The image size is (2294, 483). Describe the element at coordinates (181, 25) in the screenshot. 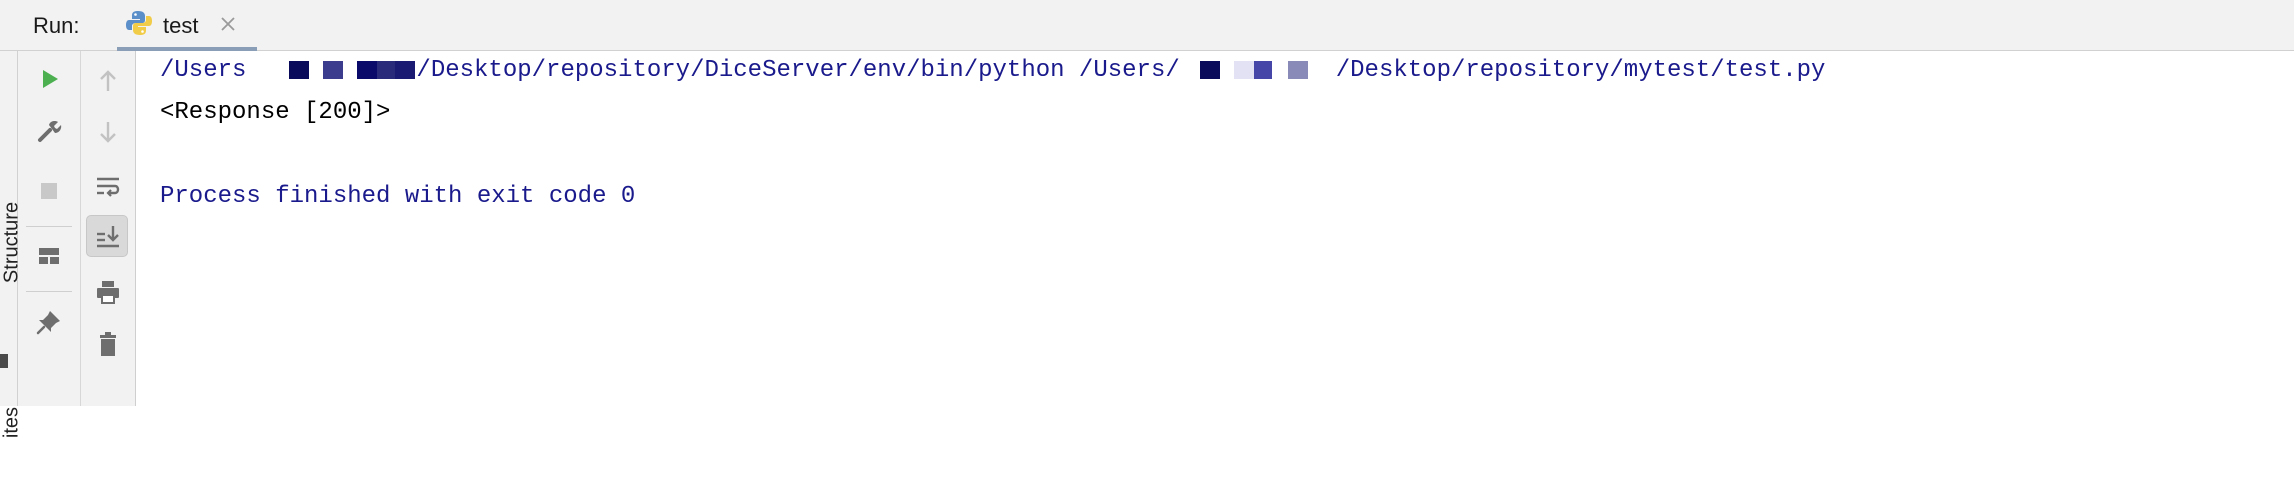

I see `tab-label: test` at that location.